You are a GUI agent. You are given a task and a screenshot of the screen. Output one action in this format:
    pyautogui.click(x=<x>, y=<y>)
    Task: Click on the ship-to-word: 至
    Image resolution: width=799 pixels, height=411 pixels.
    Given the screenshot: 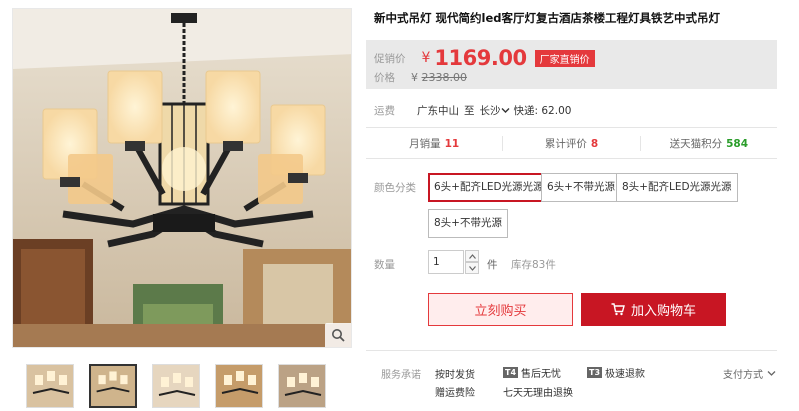 What is the action you would take?
    pyautogui.click(x=469, y=111)
    